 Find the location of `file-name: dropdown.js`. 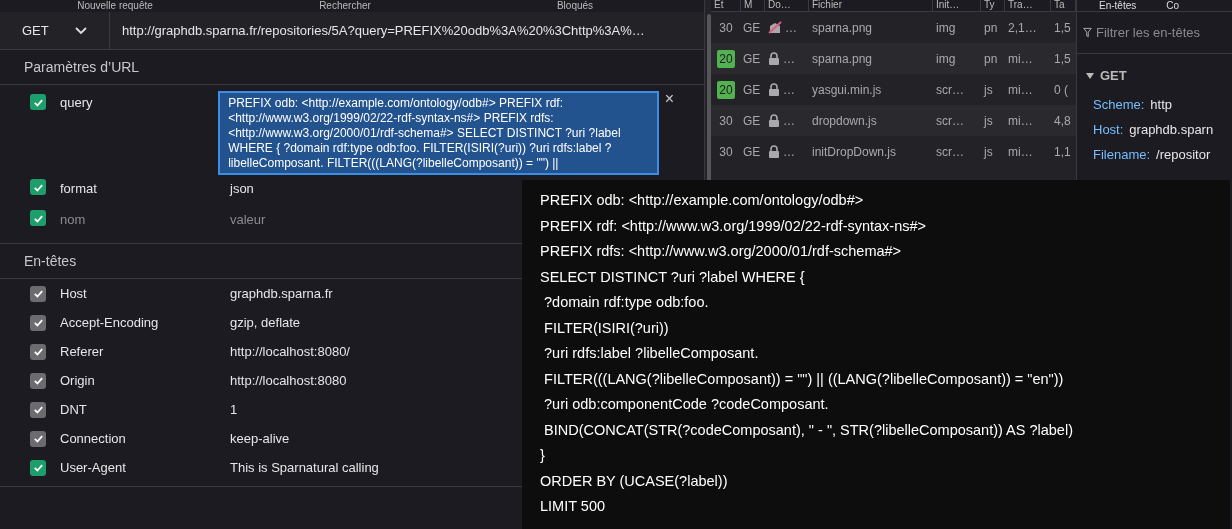

file-name: dropdown.js is located at coordinates (844, 121).